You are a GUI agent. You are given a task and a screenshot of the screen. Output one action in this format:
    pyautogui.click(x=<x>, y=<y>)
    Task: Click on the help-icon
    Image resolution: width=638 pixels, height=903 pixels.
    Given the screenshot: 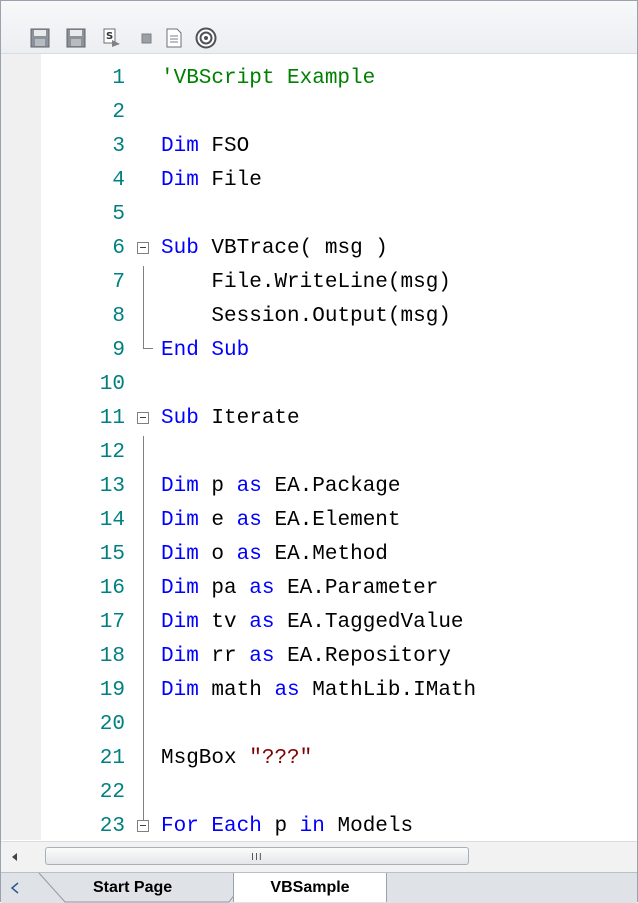 What is the action you would take?
    pyautogui.click(x=206, y=38)
    